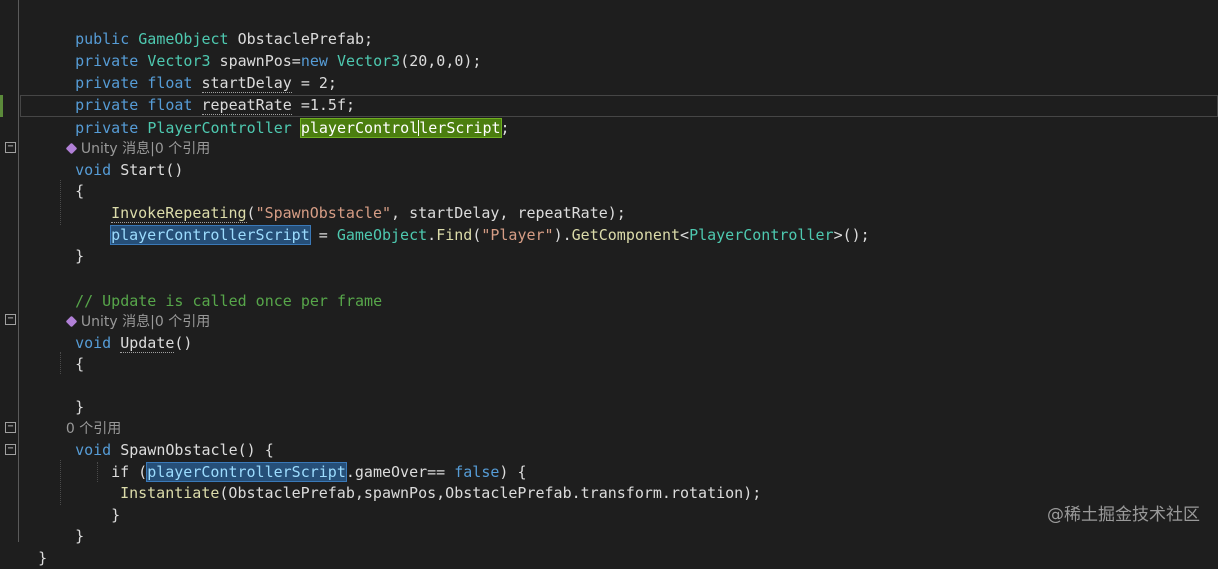  What do you see at coordinates (761, 235) in the screenshot?
I see `type-name: PlayerController` at bounding box center [761, 235].